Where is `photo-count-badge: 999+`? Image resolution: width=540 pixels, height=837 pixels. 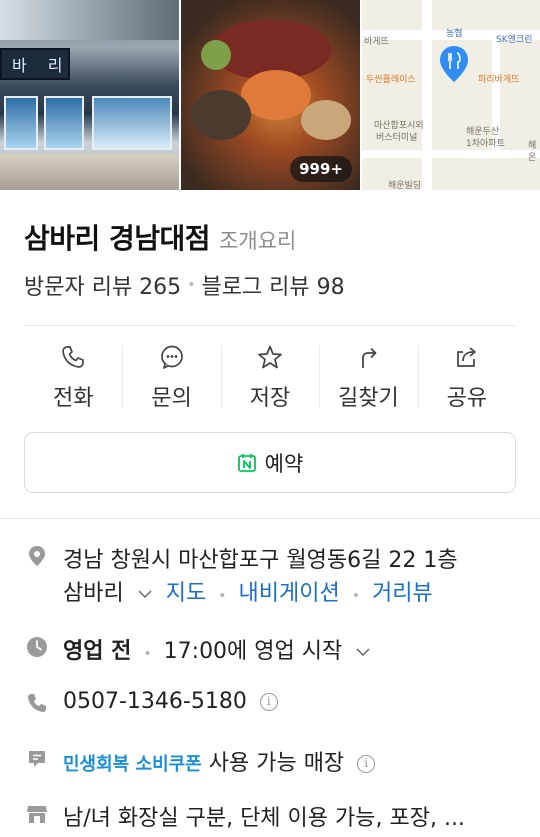 photo-count-badge: 999+ is located at coordinates (321, 169).